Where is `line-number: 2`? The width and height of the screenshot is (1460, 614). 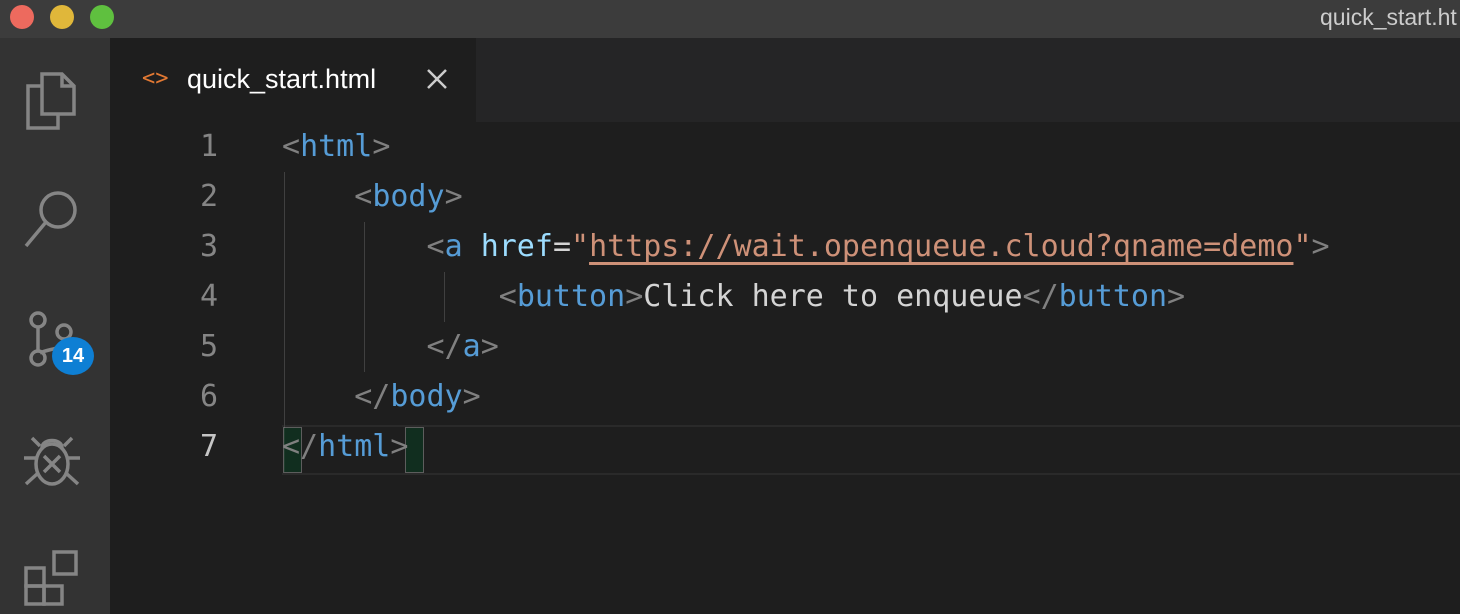 line-number: 2 is located at coordinates (208, 196).